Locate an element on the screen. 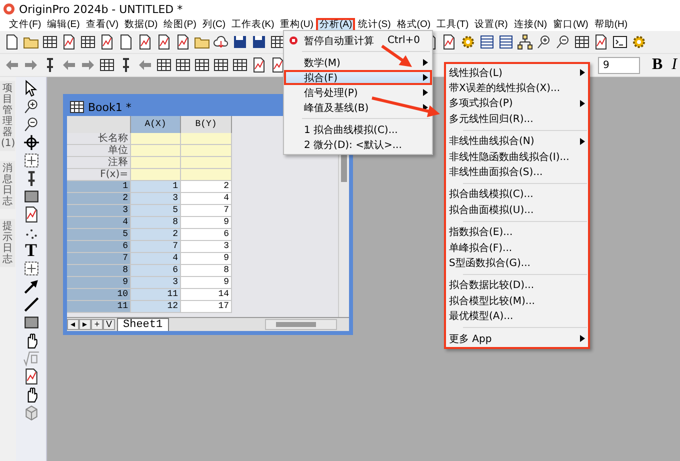 This screenshot has height=461, width=680. shortcut-label: Ctrl+0 is located at coordinates (404, 40).